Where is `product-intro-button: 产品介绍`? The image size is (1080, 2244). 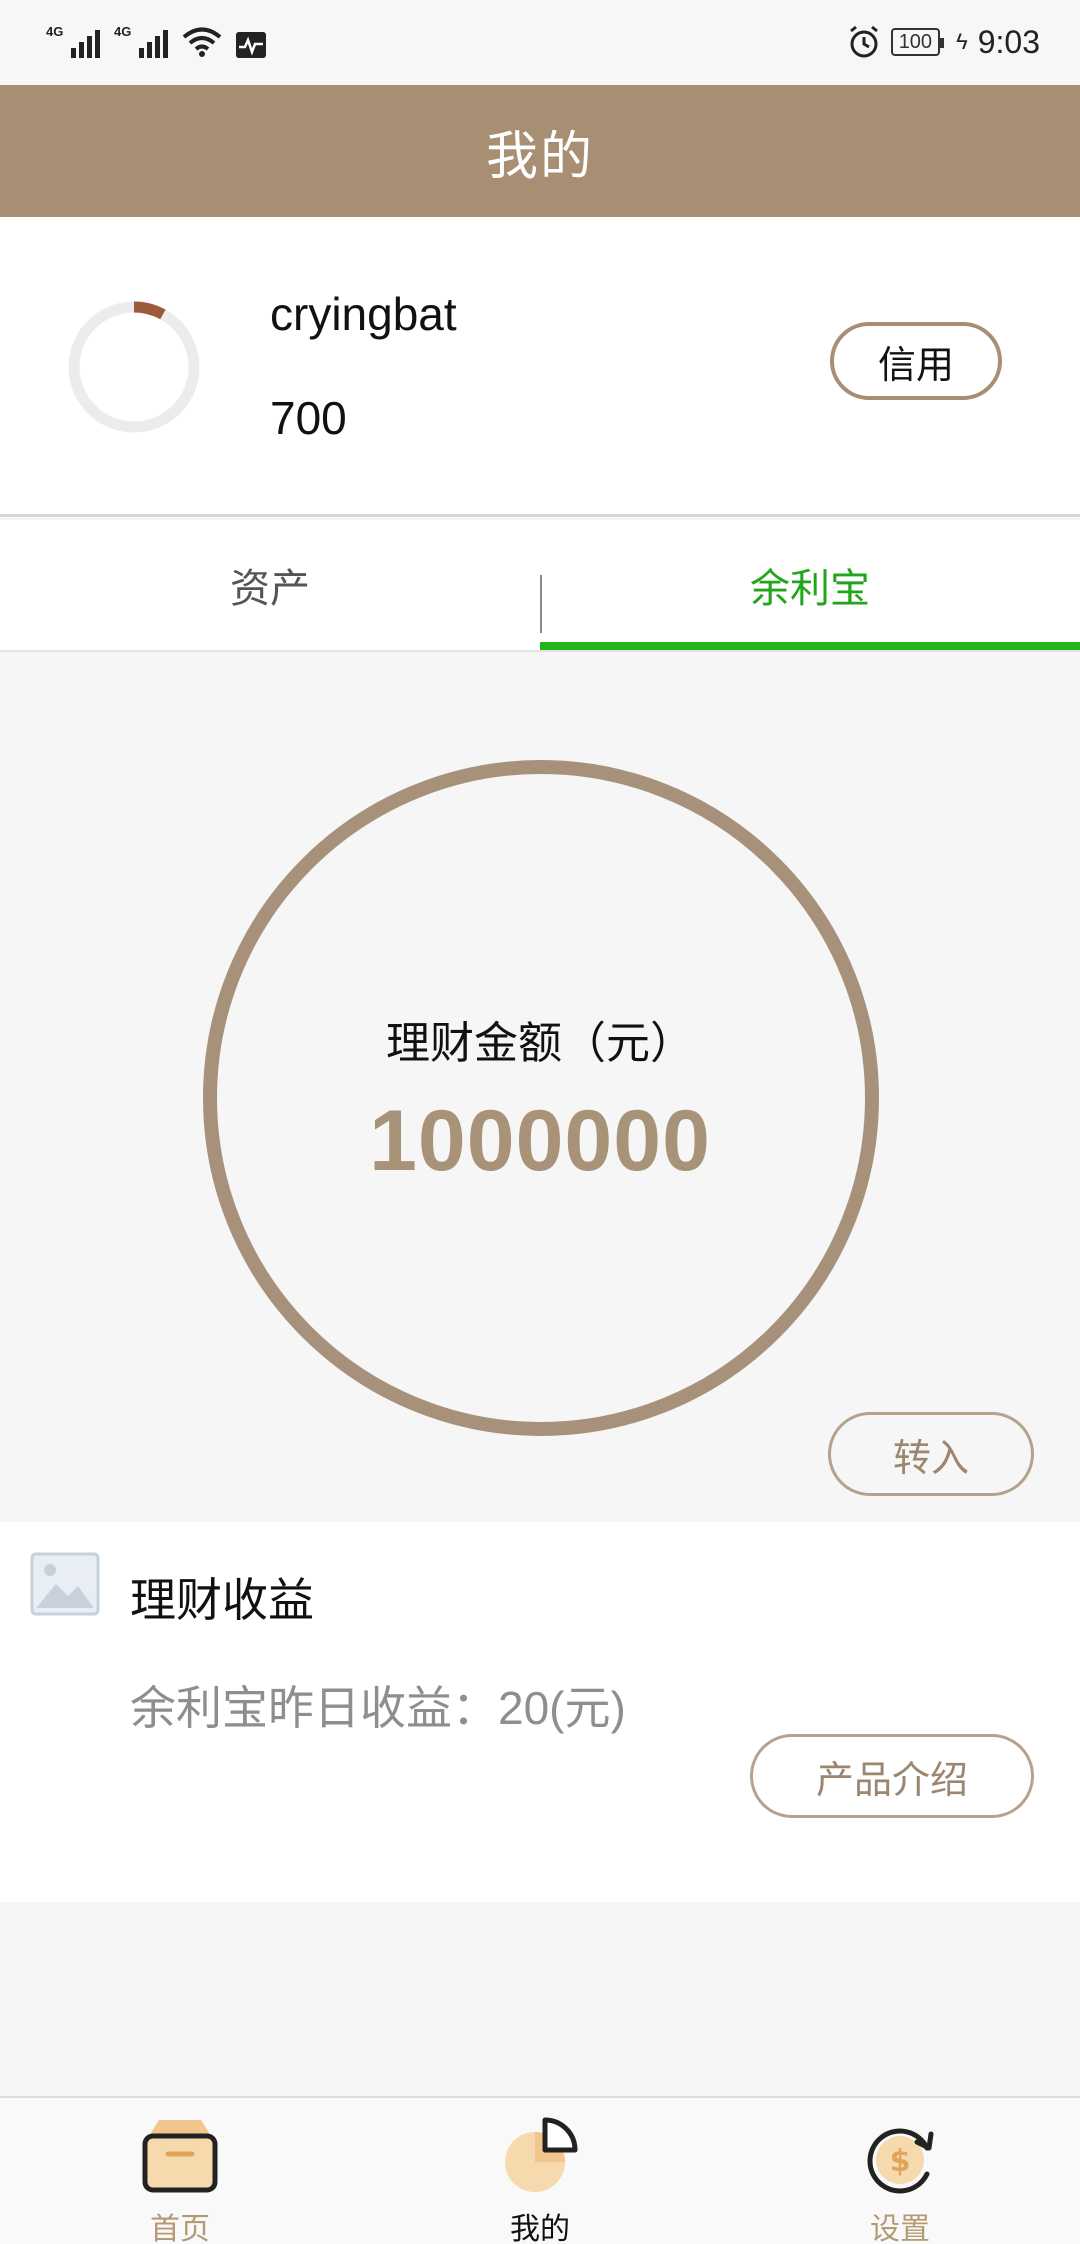 product-intro-button: 产品介绍 is located at coordinates (892, 1776).